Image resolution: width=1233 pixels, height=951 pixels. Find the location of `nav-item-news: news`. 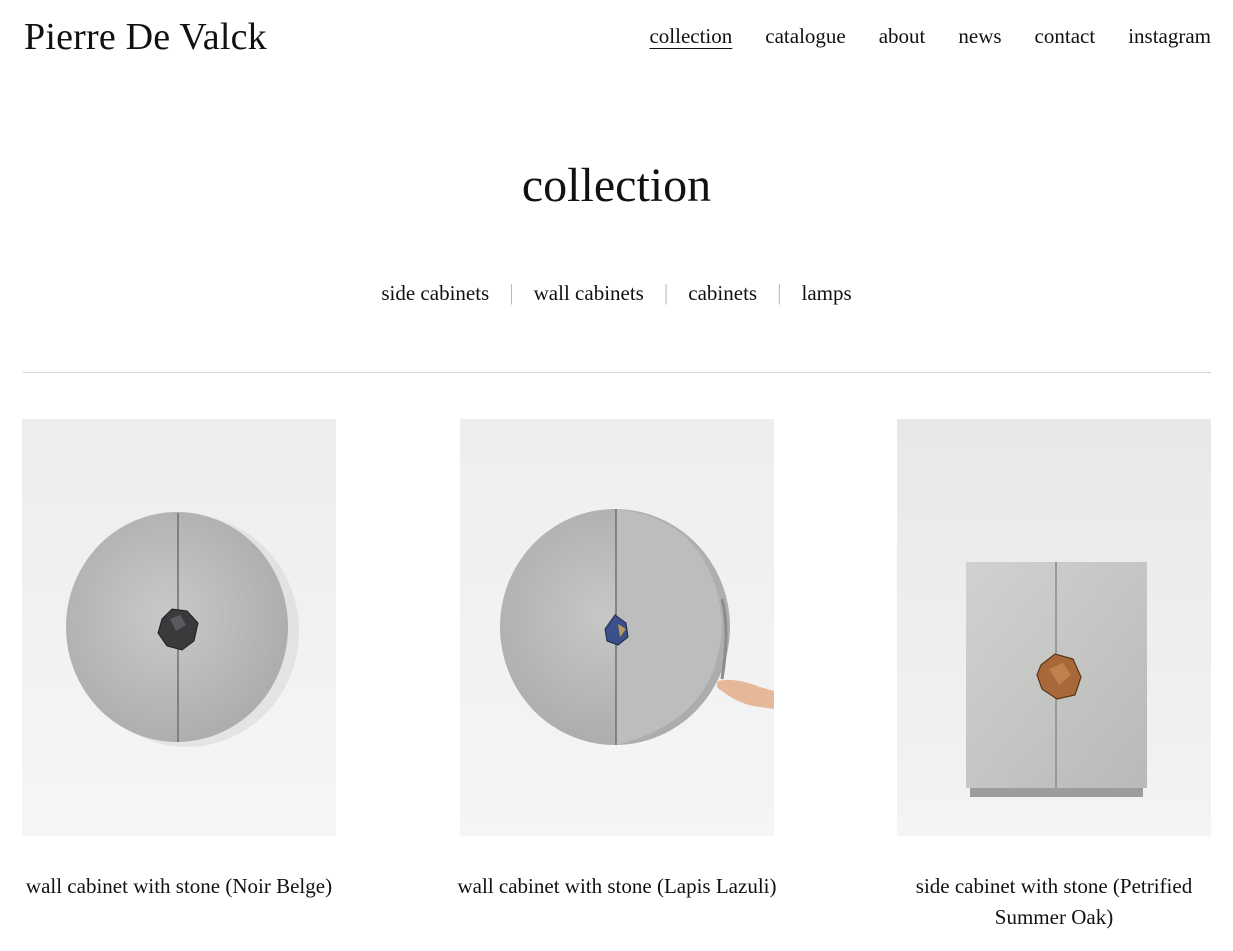

nav-item-news: news is located at coordinates (979, 36).